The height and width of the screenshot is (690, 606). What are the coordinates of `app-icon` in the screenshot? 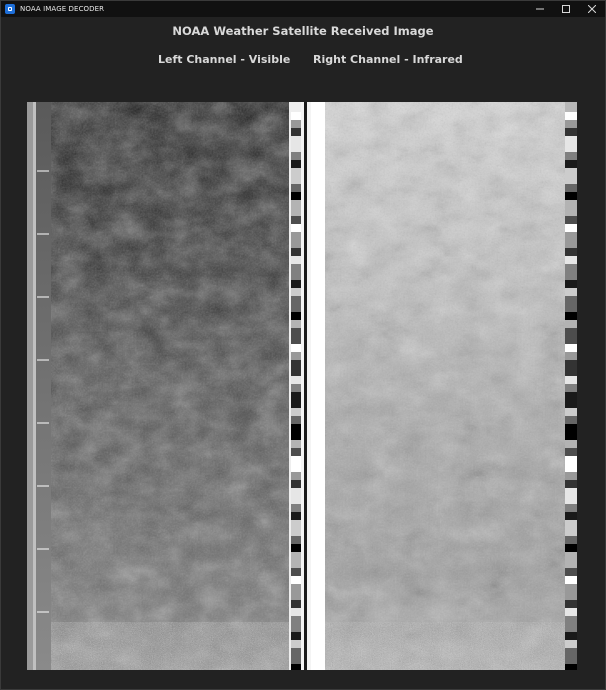 It's located at (10, 9).